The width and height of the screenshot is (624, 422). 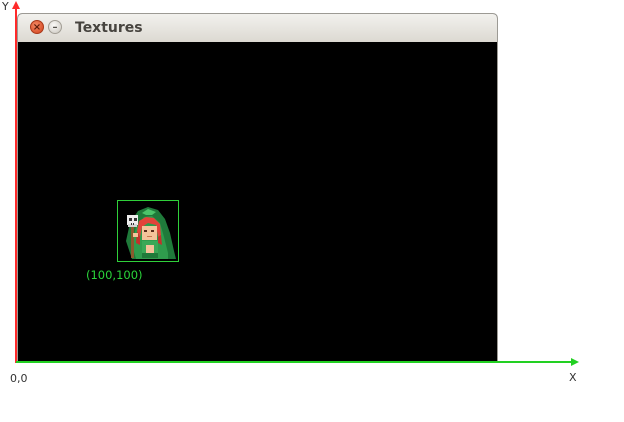 I want to click on y-axis-arrow-icon, so click(x=16, y=5).